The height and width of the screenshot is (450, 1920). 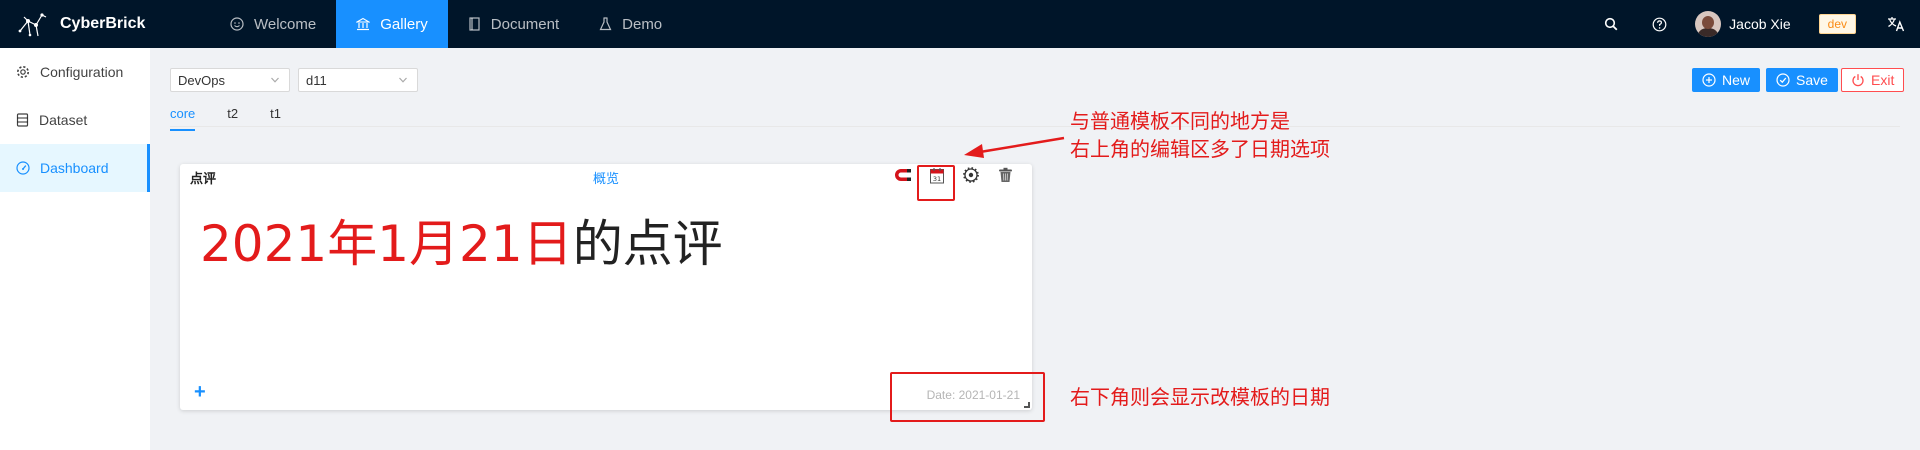 I want to click on category-select: DevOps, so click(x=230, y=80).